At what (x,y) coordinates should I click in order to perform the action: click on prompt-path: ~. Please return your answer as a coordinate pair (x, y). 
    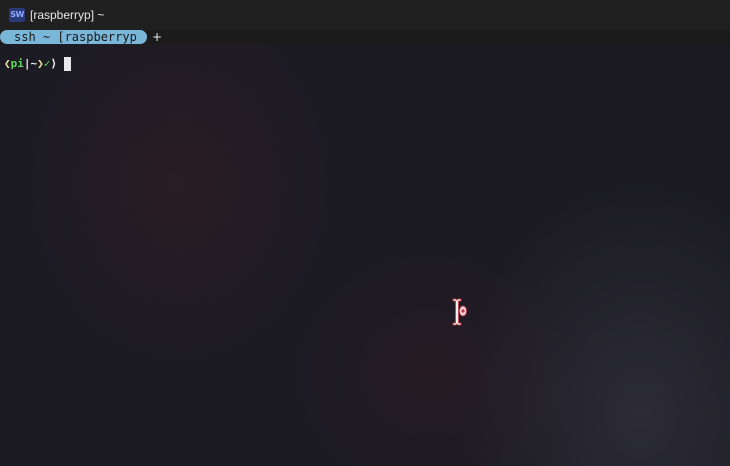
    Looking at the image, I should click on (34, 63).